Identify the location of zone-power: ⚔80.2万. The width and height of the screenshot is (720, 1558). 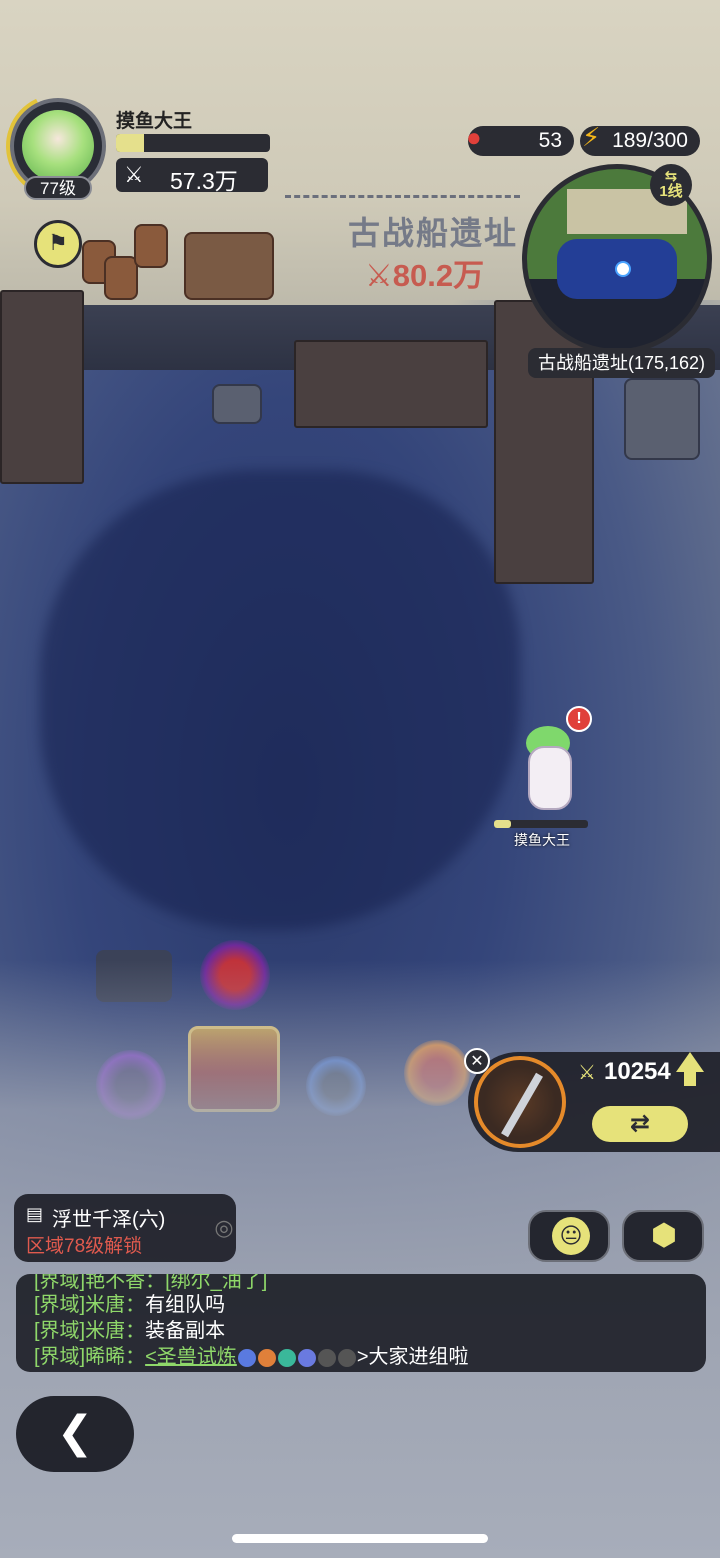
(425, 275).